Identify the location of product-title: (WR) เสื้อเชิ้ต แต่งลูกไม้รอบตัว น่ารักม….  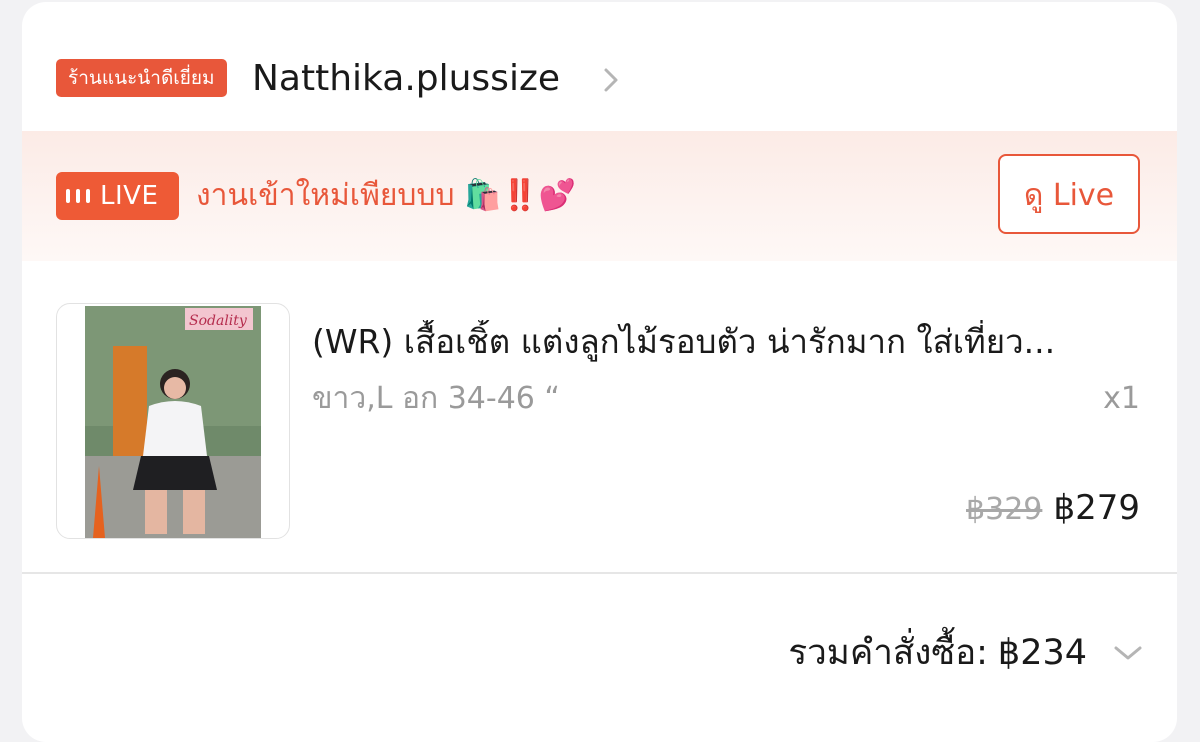
(727, 342).